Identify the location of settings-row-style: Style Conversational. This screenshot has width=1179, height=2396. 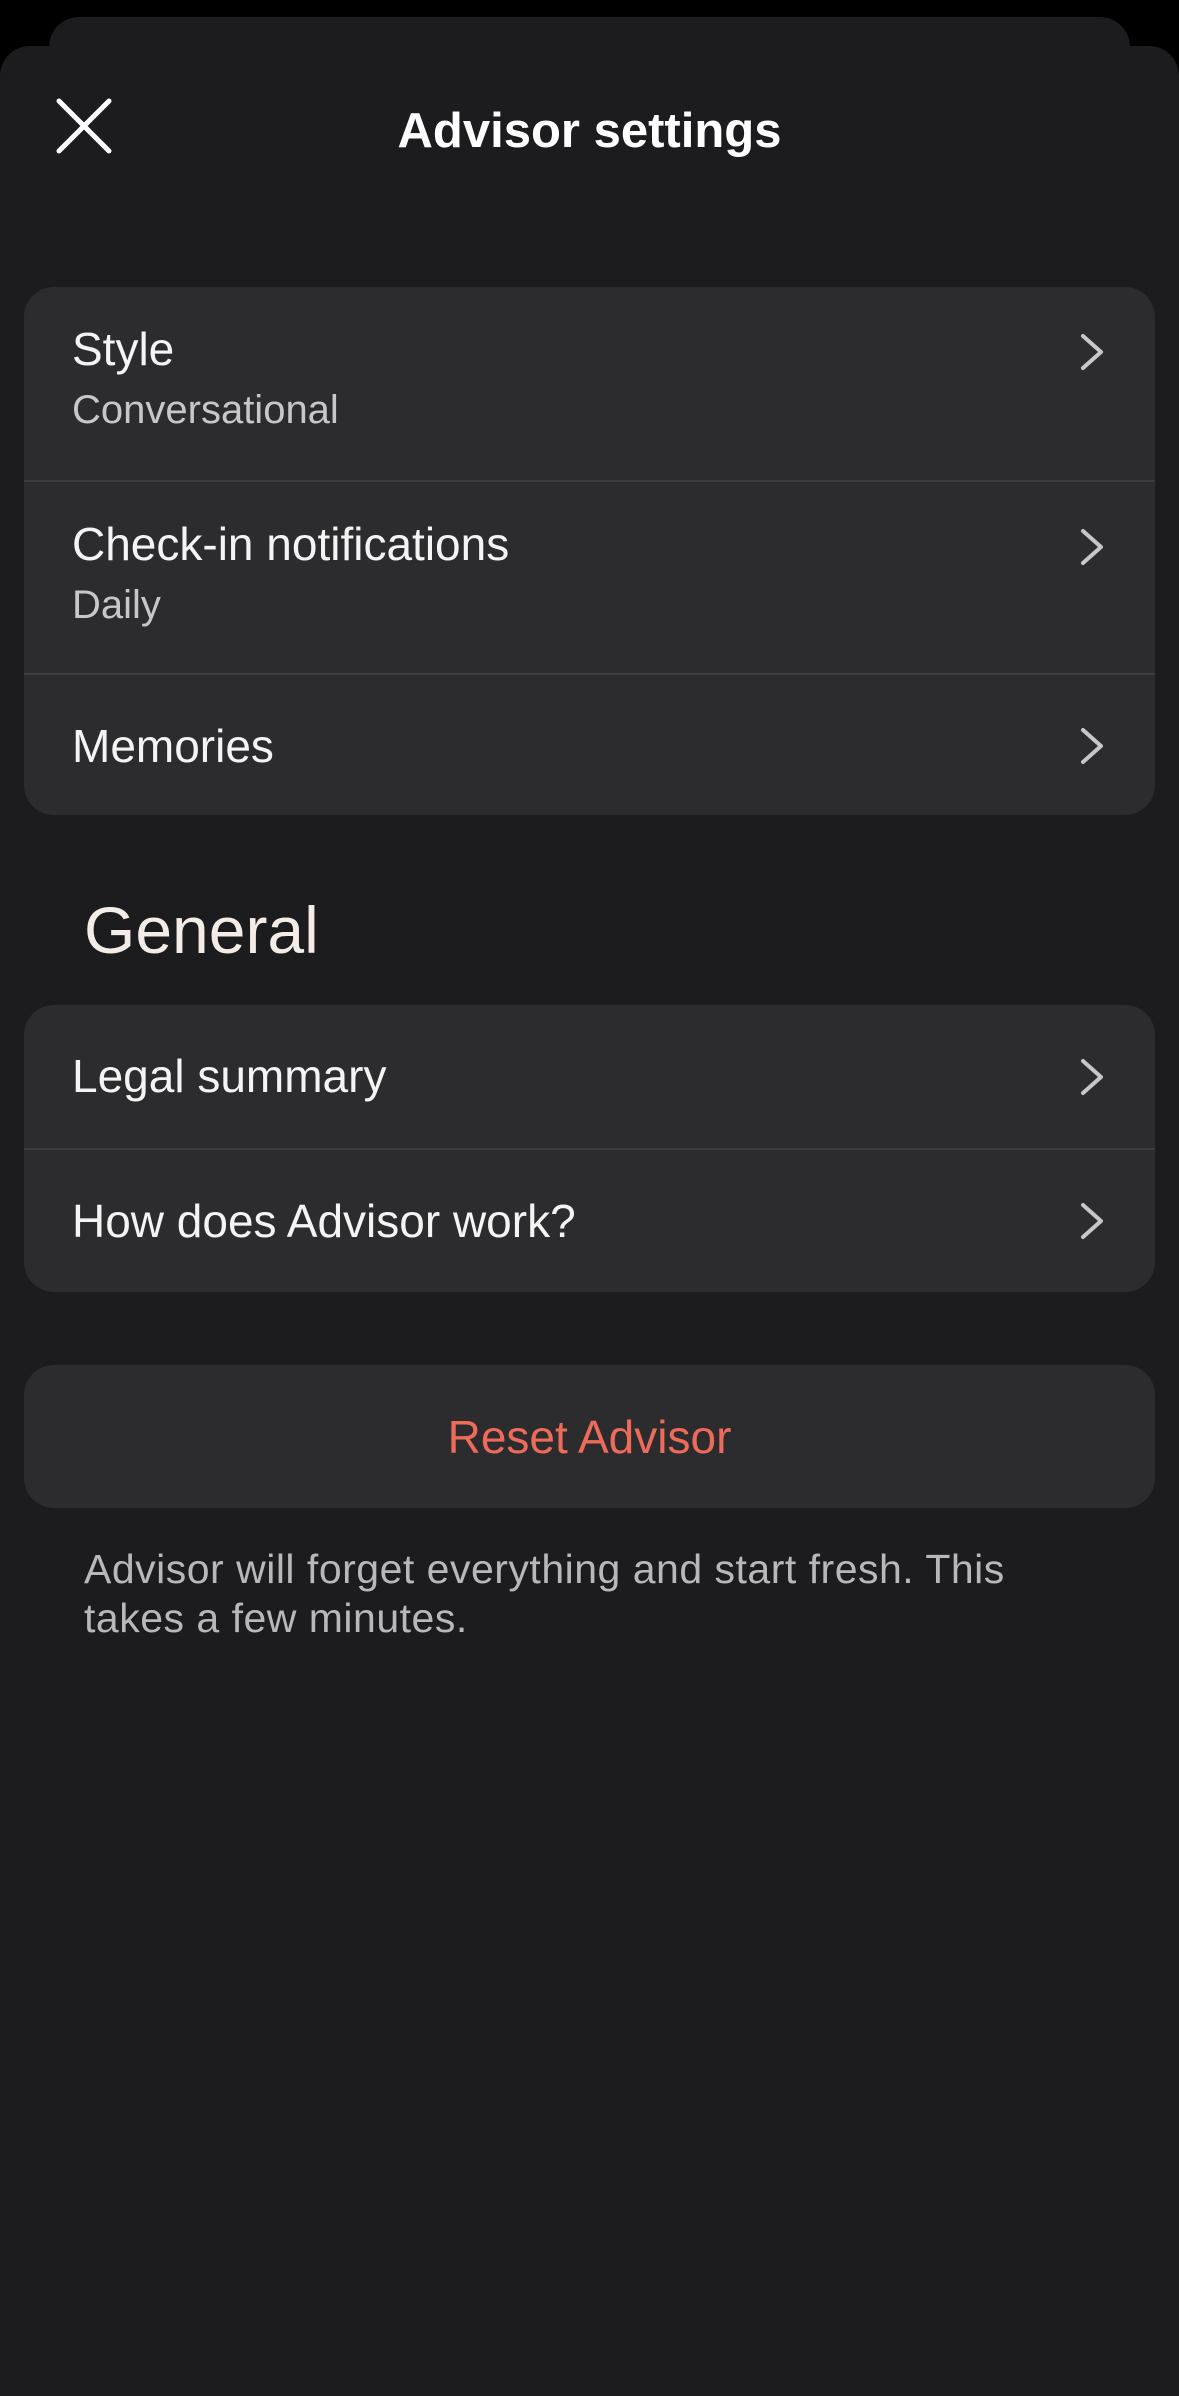
(589, 383).